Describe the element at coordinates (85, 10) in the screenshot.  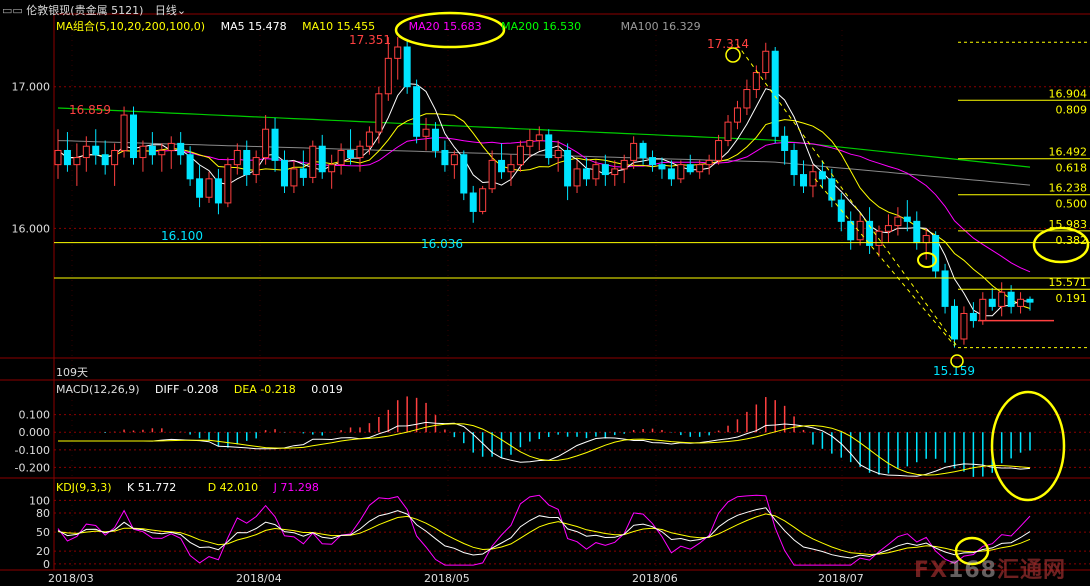
I see `instrument-title: 伦敦银现(贵金属 5121)` at that location.